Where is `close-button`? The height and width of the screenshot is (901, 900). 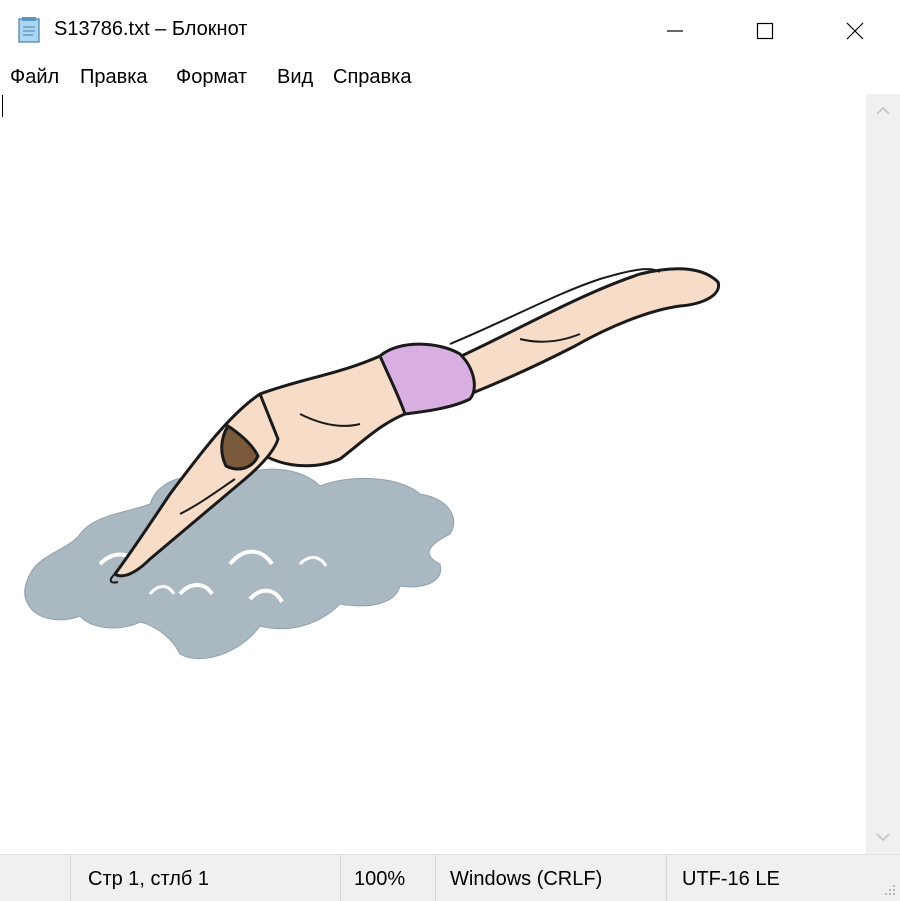 close-button is located at coordinates (855, 31).